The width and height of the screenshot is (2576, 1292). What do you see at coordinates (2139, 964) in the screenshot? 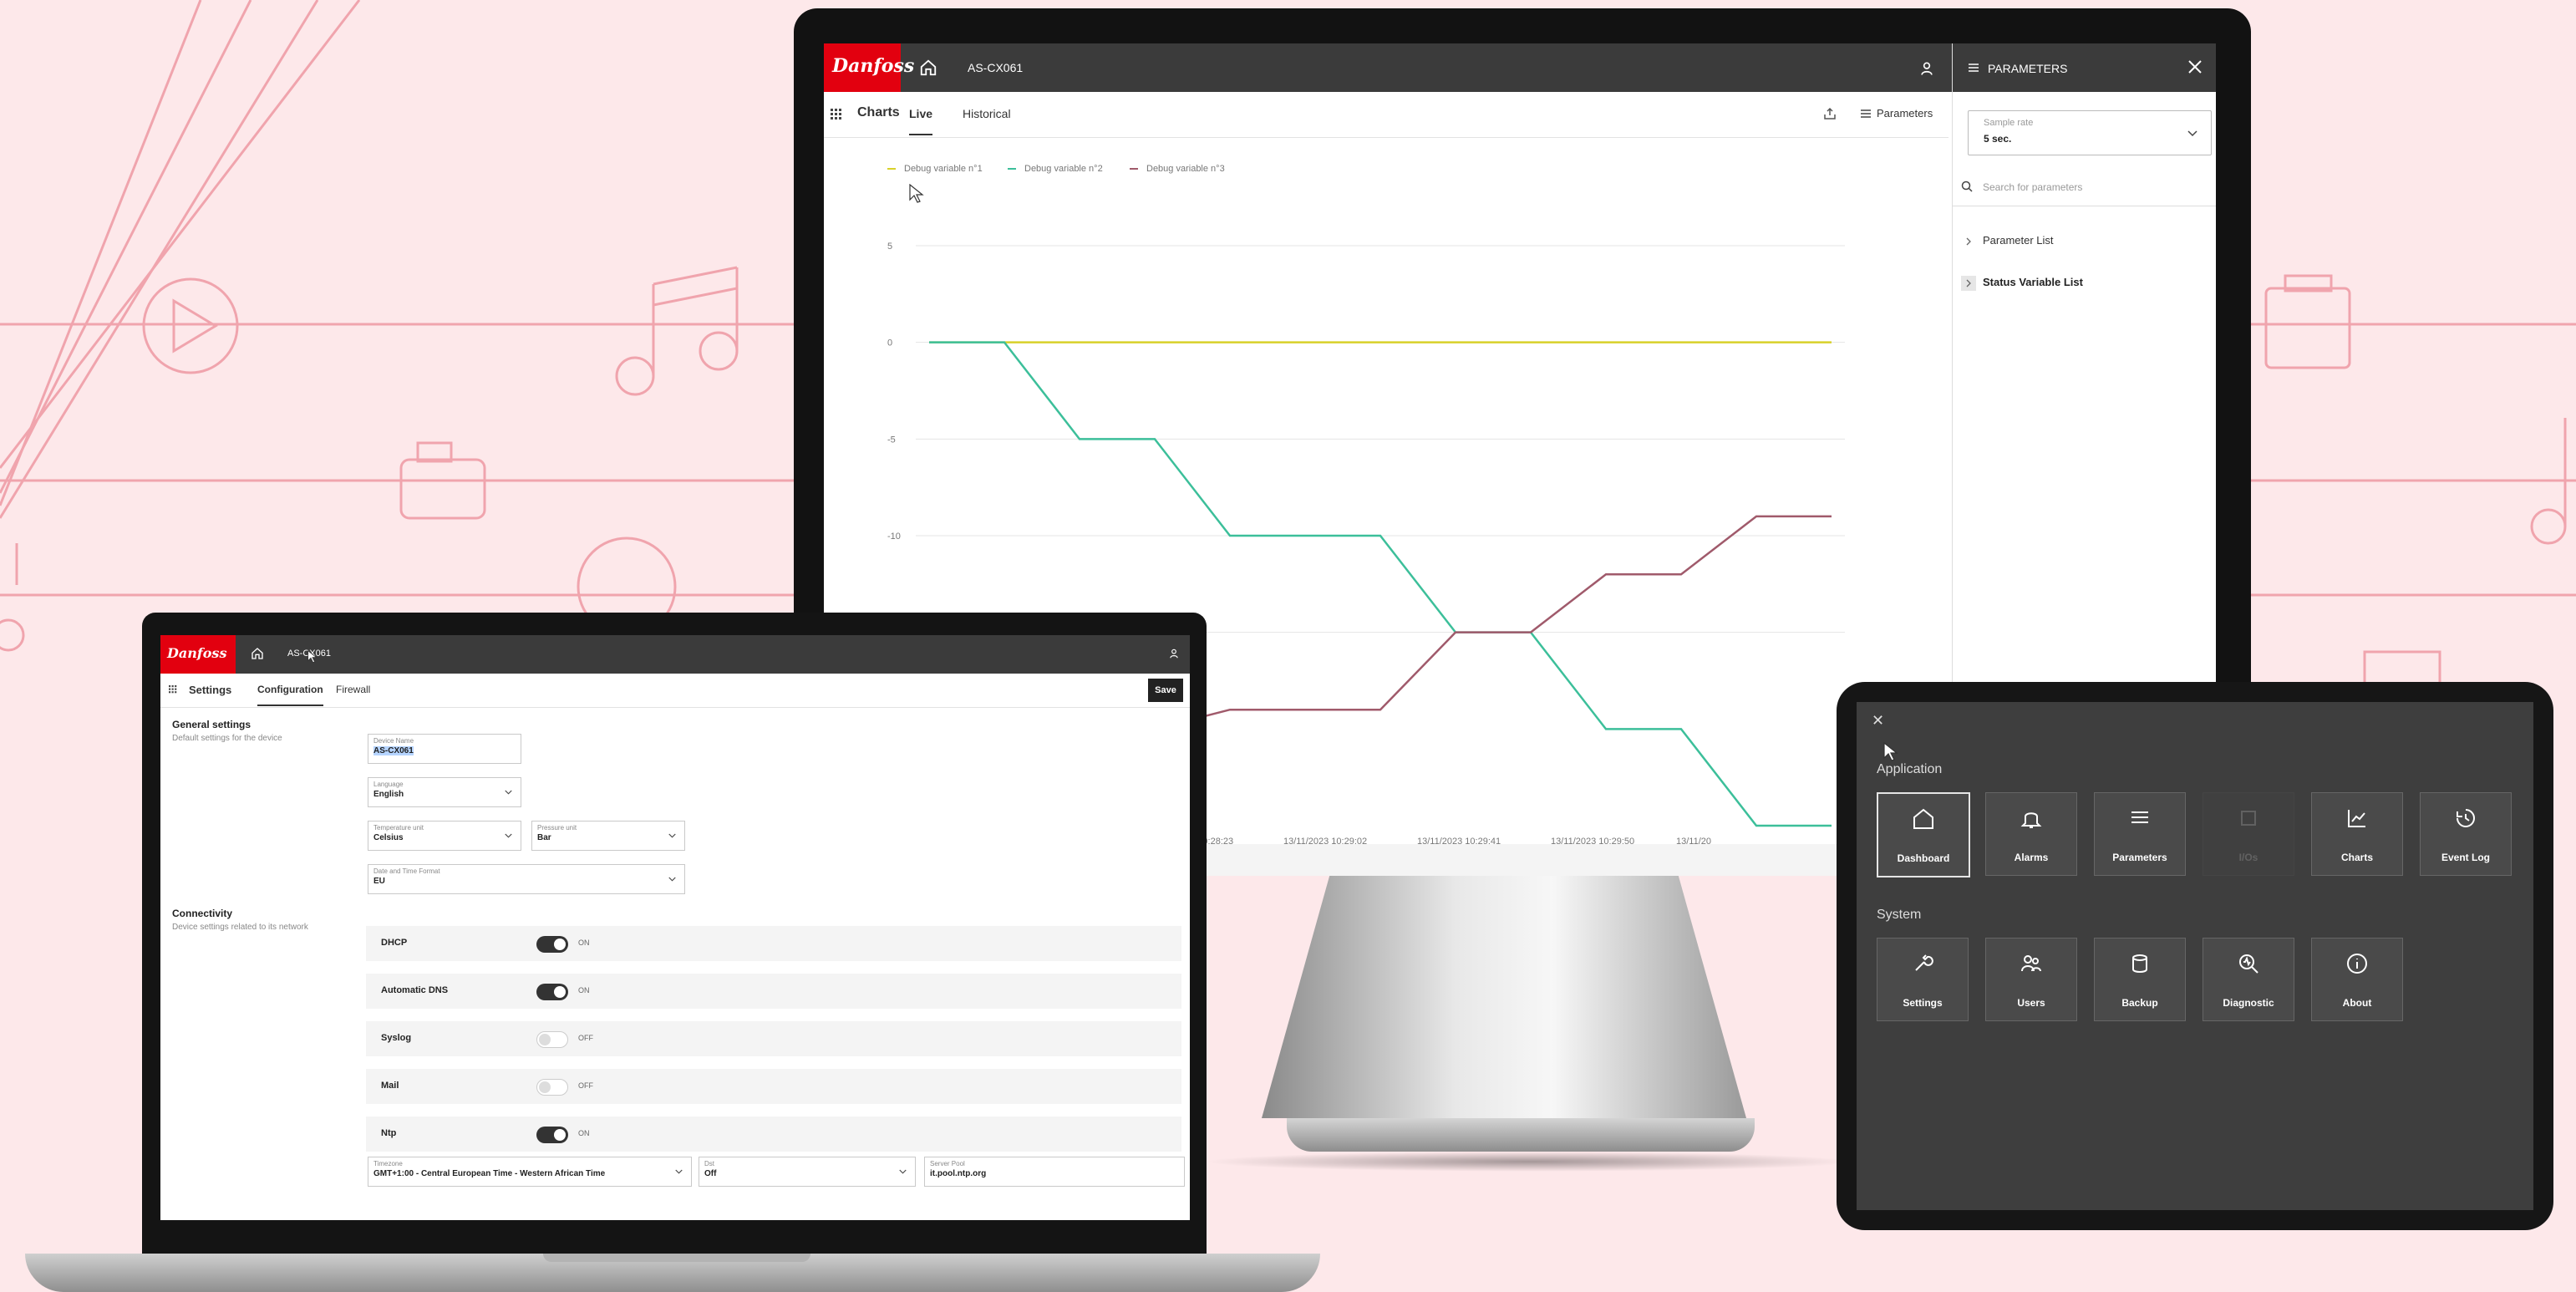
I see `backup-icon` at bounding box center [2139, 964].